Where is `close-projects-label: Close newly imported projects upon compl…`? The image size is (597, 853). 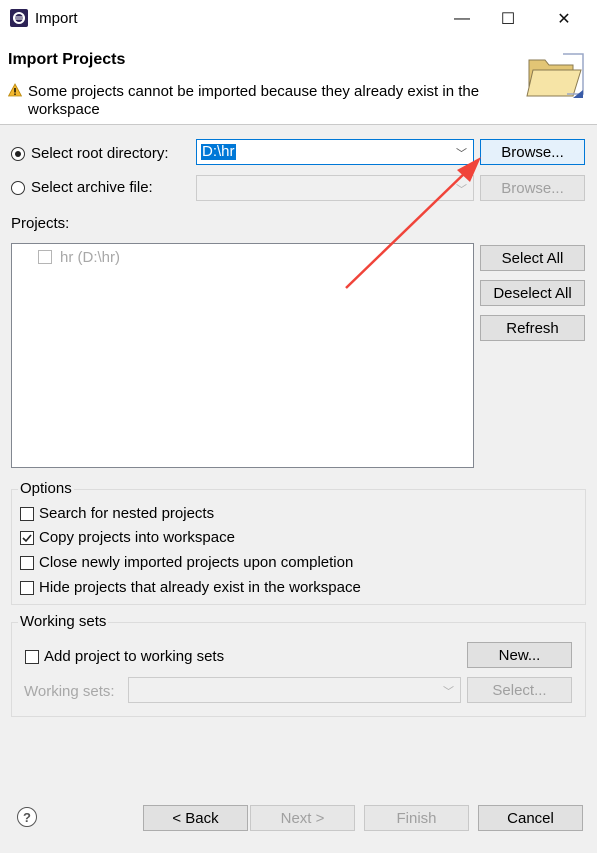 close-projects-label: Close newly imported projects upon compl… is located at coordinates (196, 562).